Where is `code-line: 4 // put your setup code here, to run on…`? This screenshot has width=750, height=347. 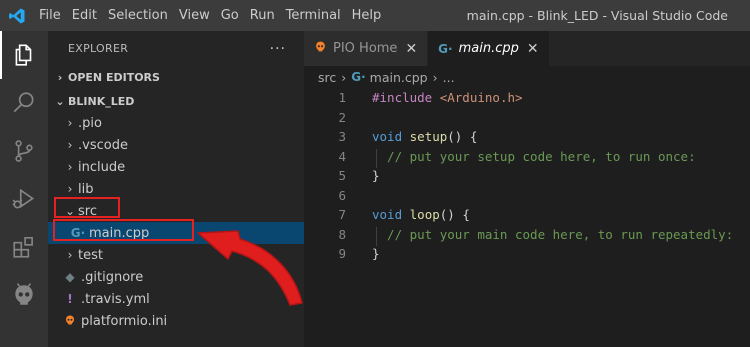
code-line: 4 // put your setup code here, to run on… is located at coordinates (527, 158).